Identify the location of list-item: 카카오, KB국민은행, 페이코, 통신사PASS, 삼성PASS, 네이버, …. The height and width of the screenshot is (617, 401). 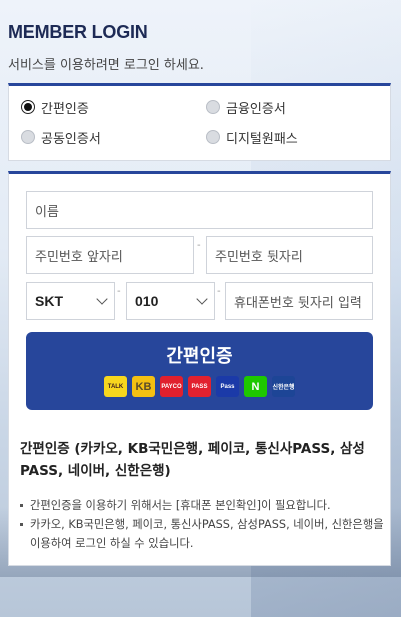
(202, 534).